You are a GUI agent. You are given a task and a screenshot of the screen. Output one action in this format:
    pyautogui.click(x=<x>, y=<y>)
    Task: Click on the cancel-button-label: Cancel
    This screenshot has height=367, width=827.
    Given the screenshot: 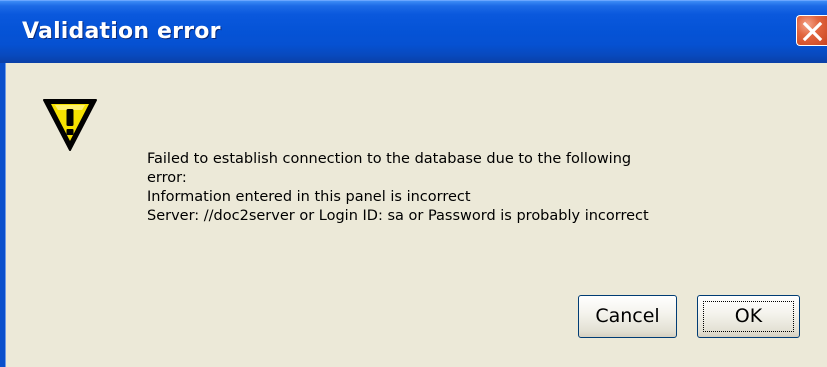 What is the action you would take?
    pyautogui.click(x=627, y=316)
    